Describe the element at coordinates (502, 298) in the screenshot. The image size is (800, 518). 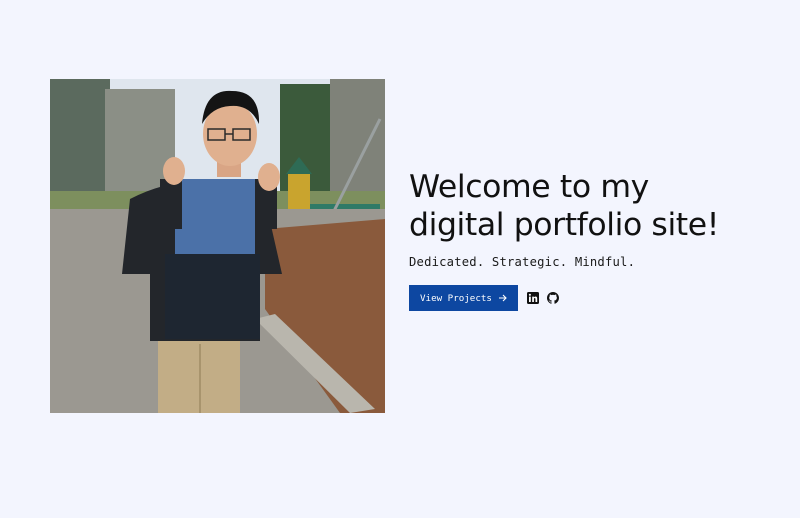
I see `arrow-right-icon` at that location.